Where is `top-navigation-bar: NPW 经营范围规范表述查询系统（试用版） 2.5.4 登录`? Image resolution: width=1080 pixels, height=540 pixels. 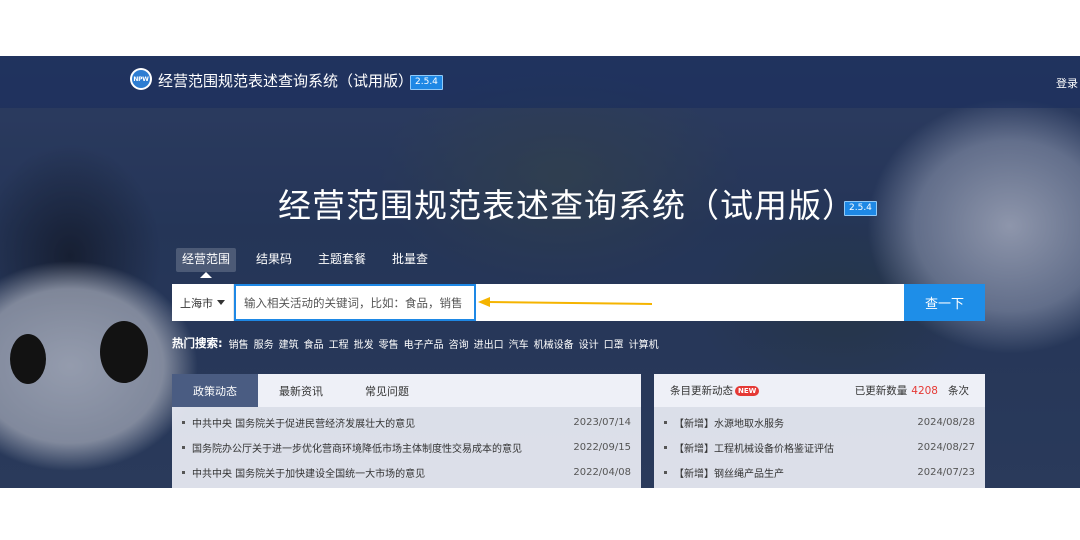
top-navigation-bar: NPW 经营范围规范表述查询系统（试用版） 2.5.4 登录 is located at coordinates (540, 82).